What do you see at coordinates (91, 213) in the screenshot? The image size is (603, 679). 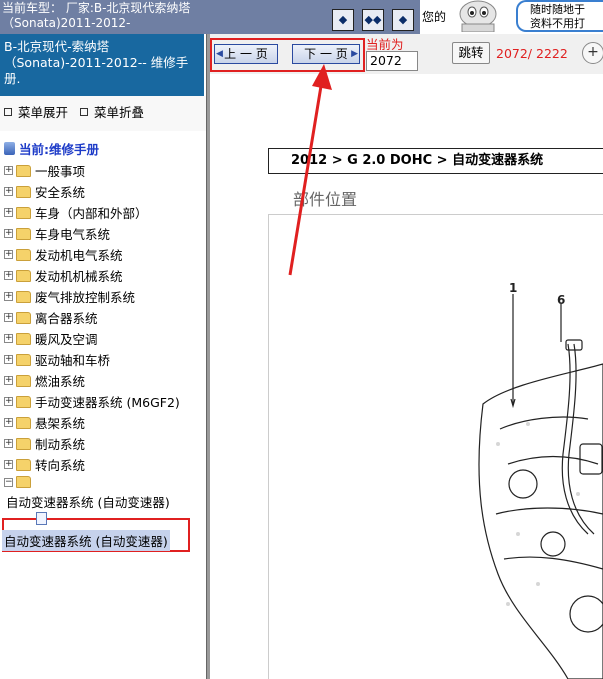 I see `tree-item-label: 车身（内部和外部）` at bounding box center [91, 213].